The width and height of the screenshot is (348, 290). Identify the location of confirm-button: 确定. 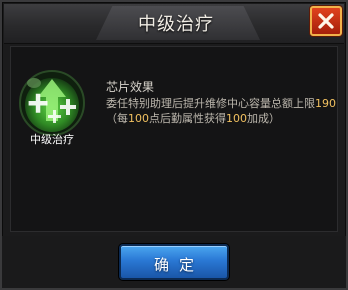
(174, 262).